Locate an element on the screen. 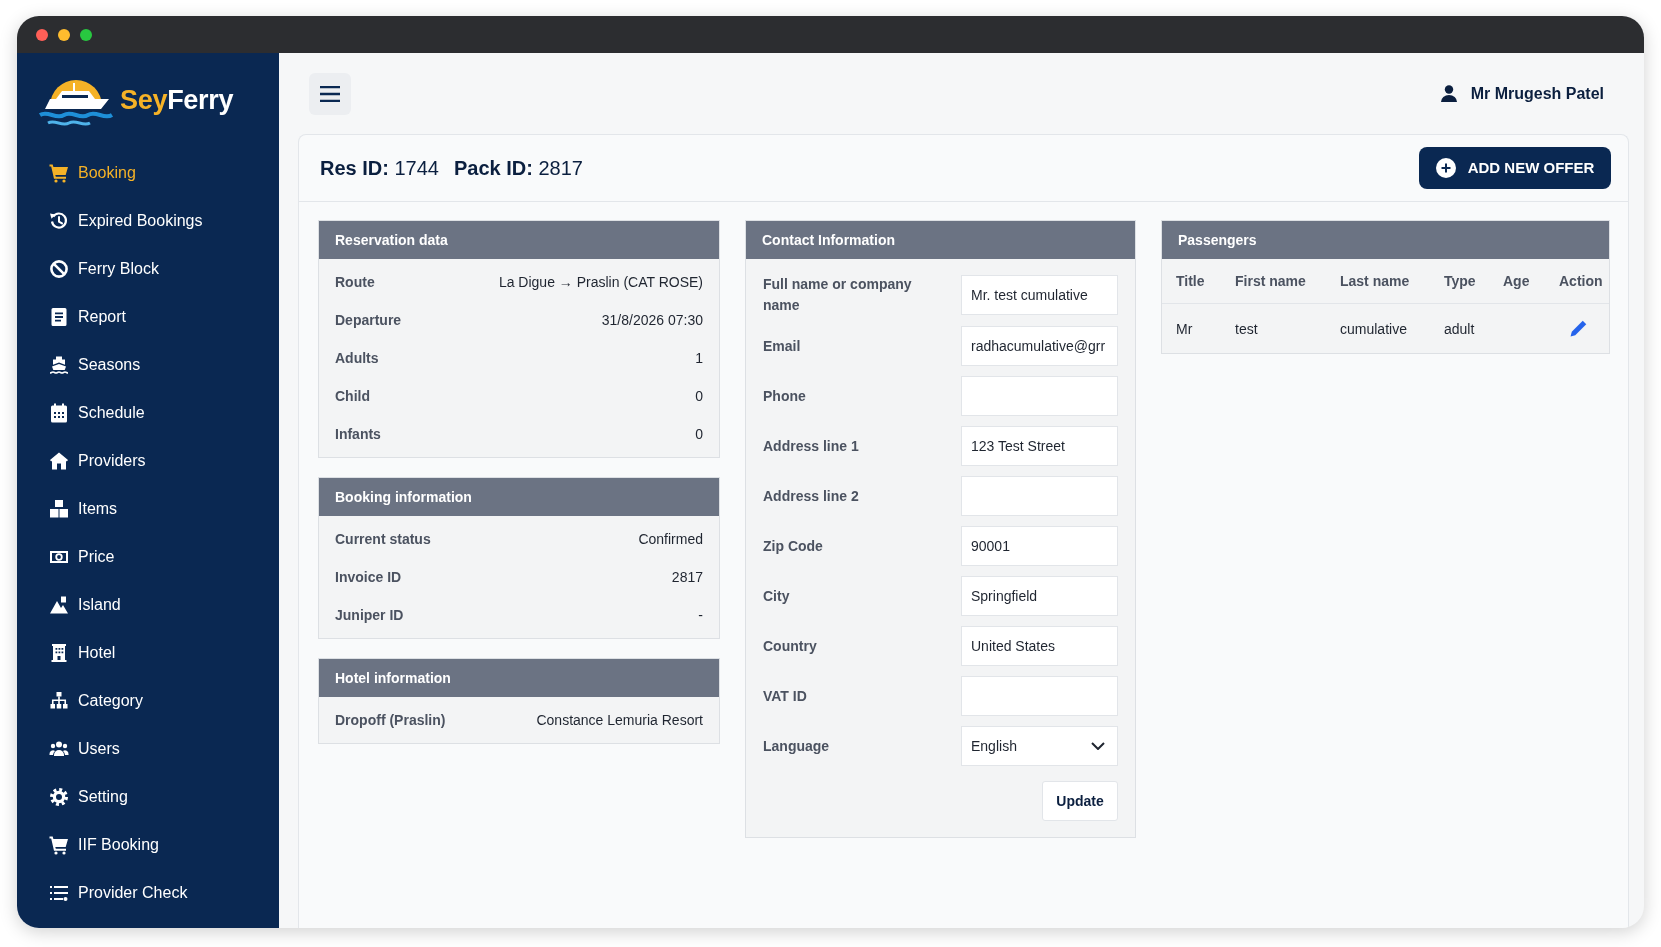  table-cell: cumulative is located at coordinates (1373, 328).